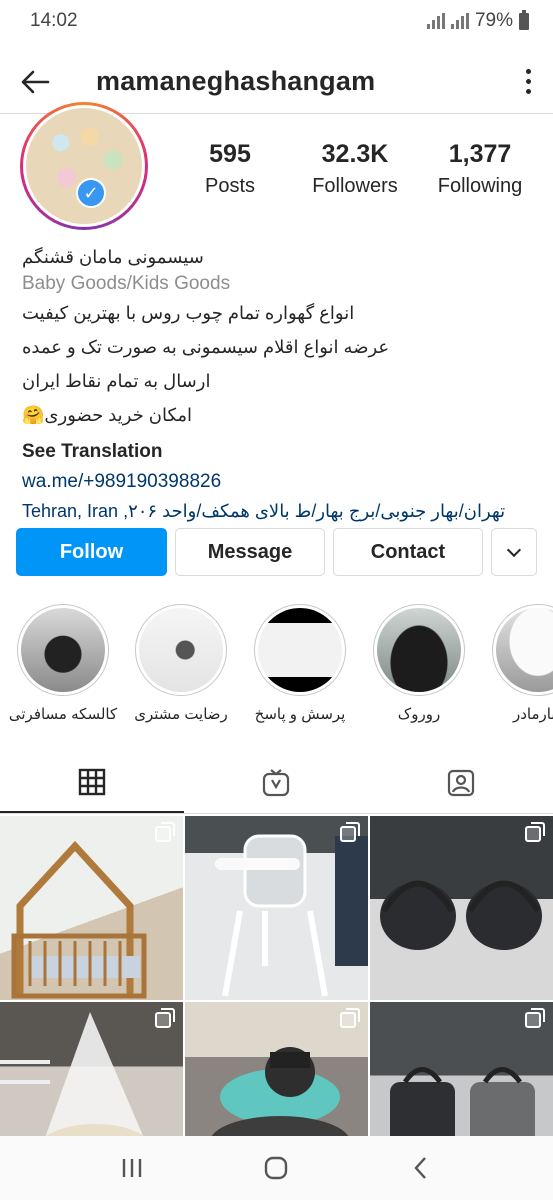 Image resolution: width=553 pixels, height=1200 pixels. Describe the element at coordinates (461, 915) in the screenshot. I see `car-seats-image` at that location.